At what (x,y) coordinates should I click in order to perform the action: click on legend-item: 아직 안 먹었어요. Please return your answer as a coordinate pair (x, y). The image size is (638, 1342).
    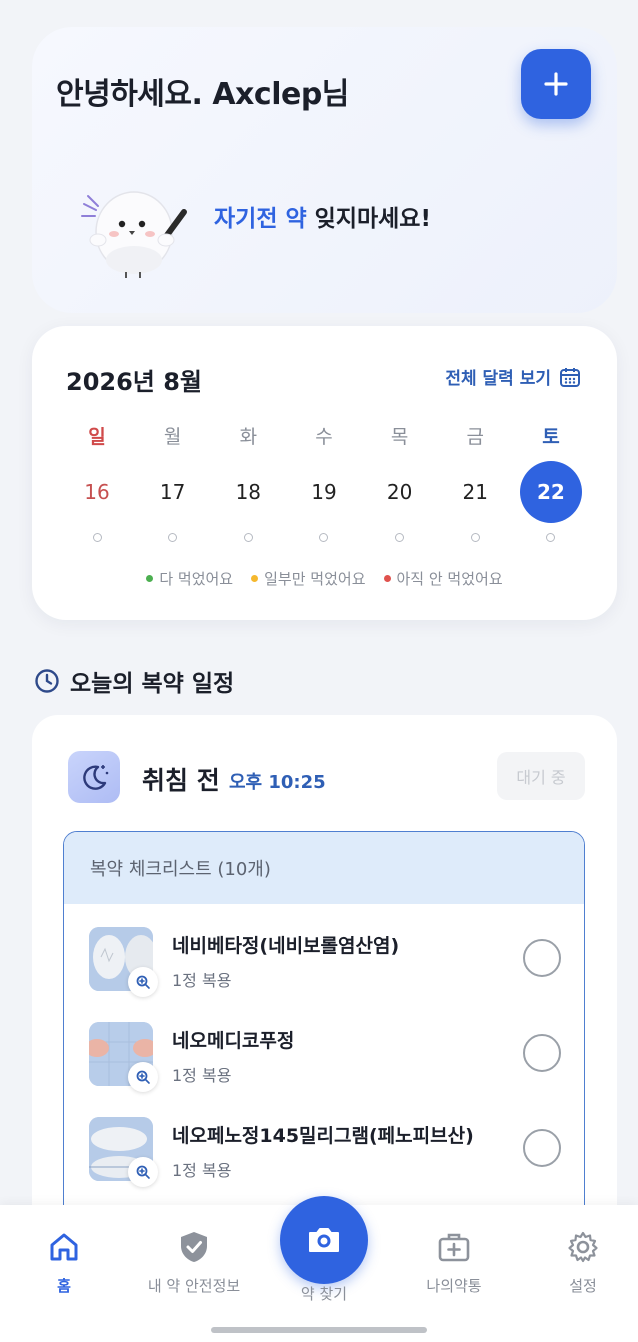
    Looking at the image, I should click on (443, 578).